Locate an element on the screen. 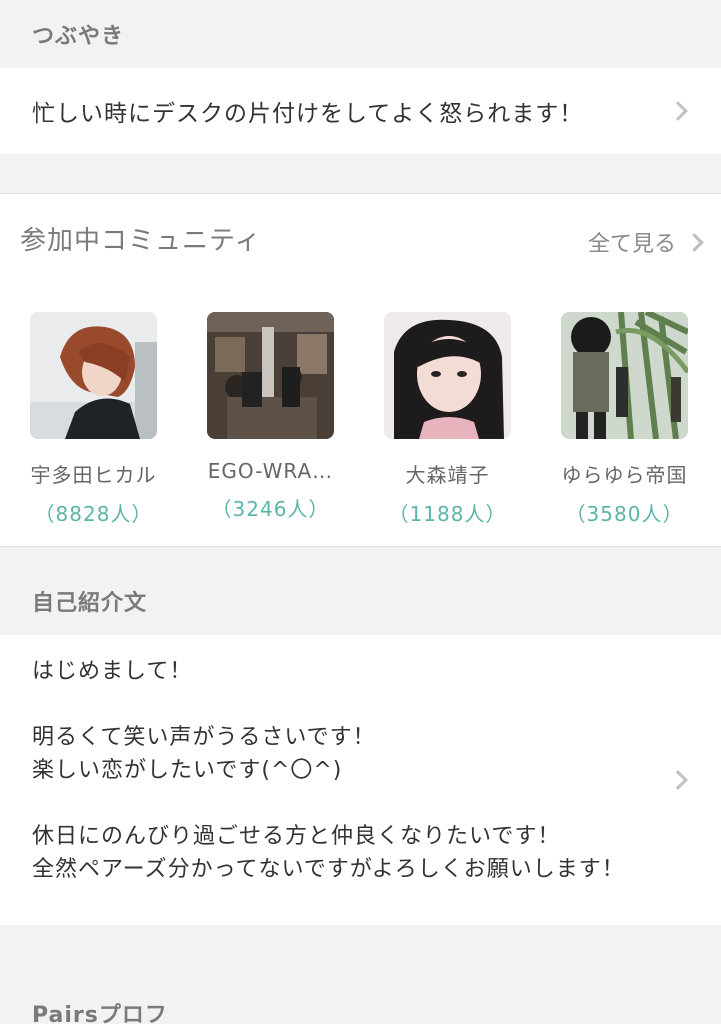  tweet-header: つぶやき is located at coordinates (360, 34).